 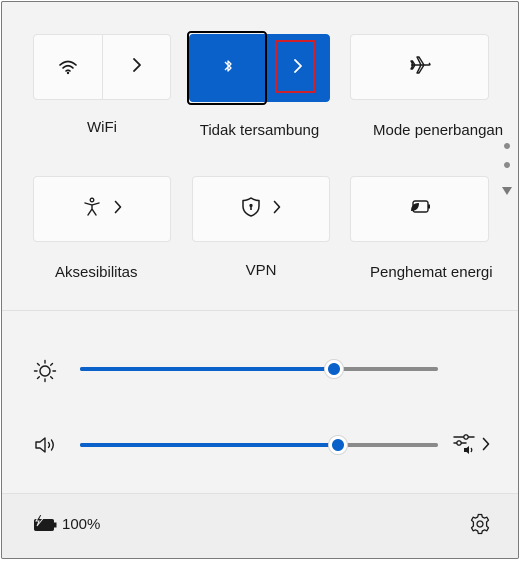 What do you see at coordinates (251, 209) in the screenshot?
I see `vpn-shield-icon` at bounding box center [251, 209].